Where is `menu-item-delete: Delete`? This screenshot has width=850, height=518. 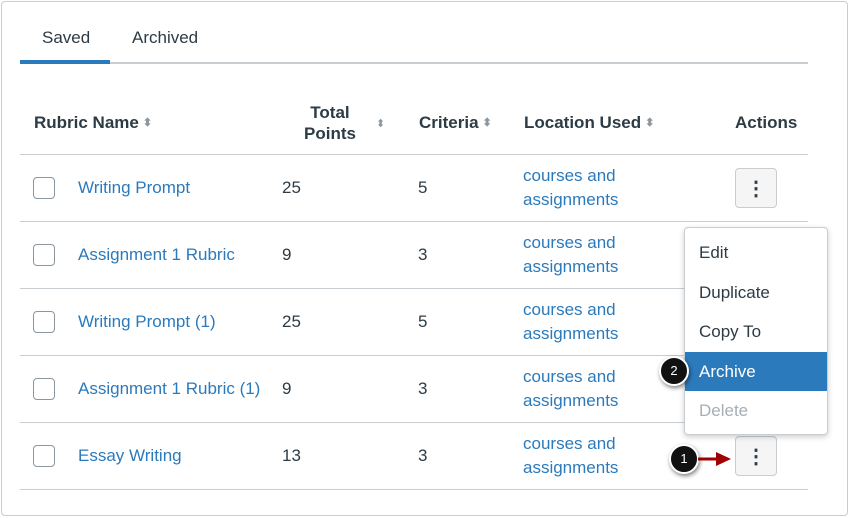 menu-item-delete: Delete is located at coordinates (724, 410).